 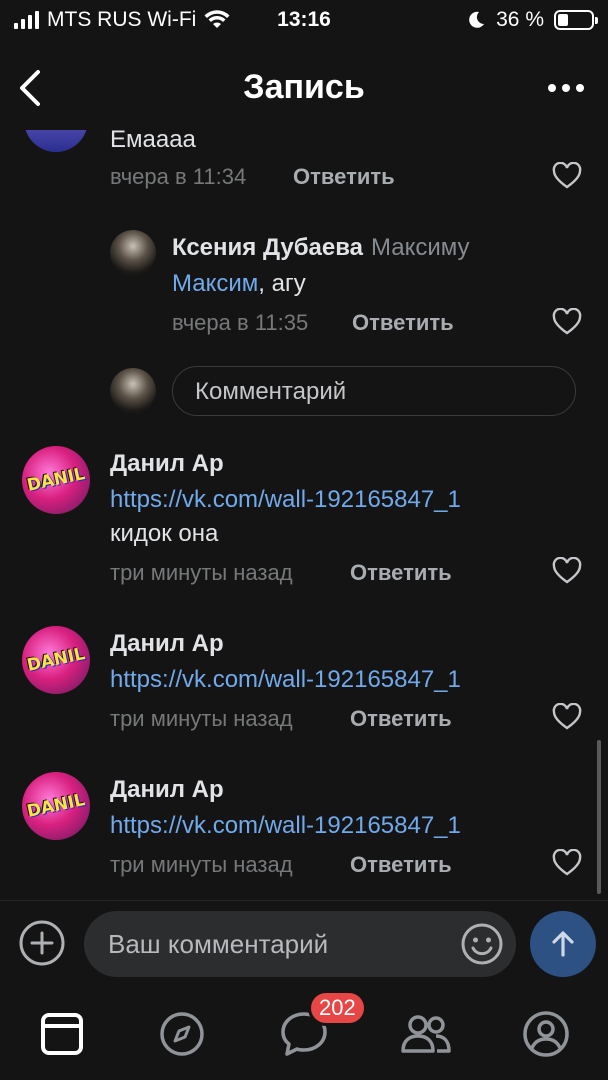 What do you see at coordinates (304, 1035) in the screenshot?
I see `tab-bar: 202` at bounding box center [304, 1035].